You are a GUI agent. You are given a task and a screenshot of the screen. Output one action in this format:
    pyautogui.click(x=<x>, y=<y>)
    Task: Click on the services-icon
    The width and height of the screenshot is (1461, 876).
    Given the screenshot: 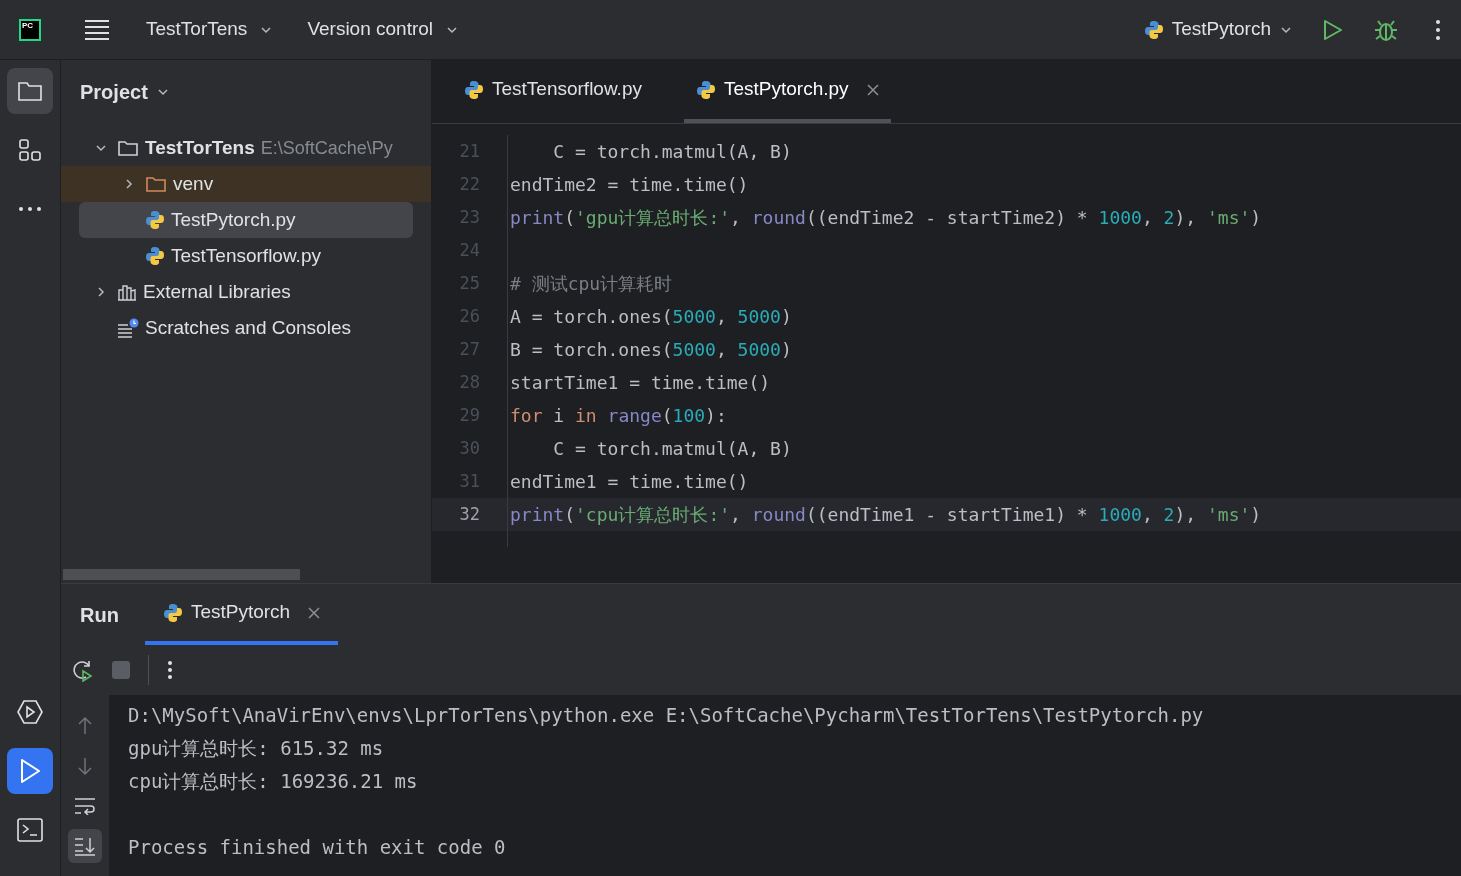 What is the action you would take?
    pyautogui.click(x=30, y=712)
    